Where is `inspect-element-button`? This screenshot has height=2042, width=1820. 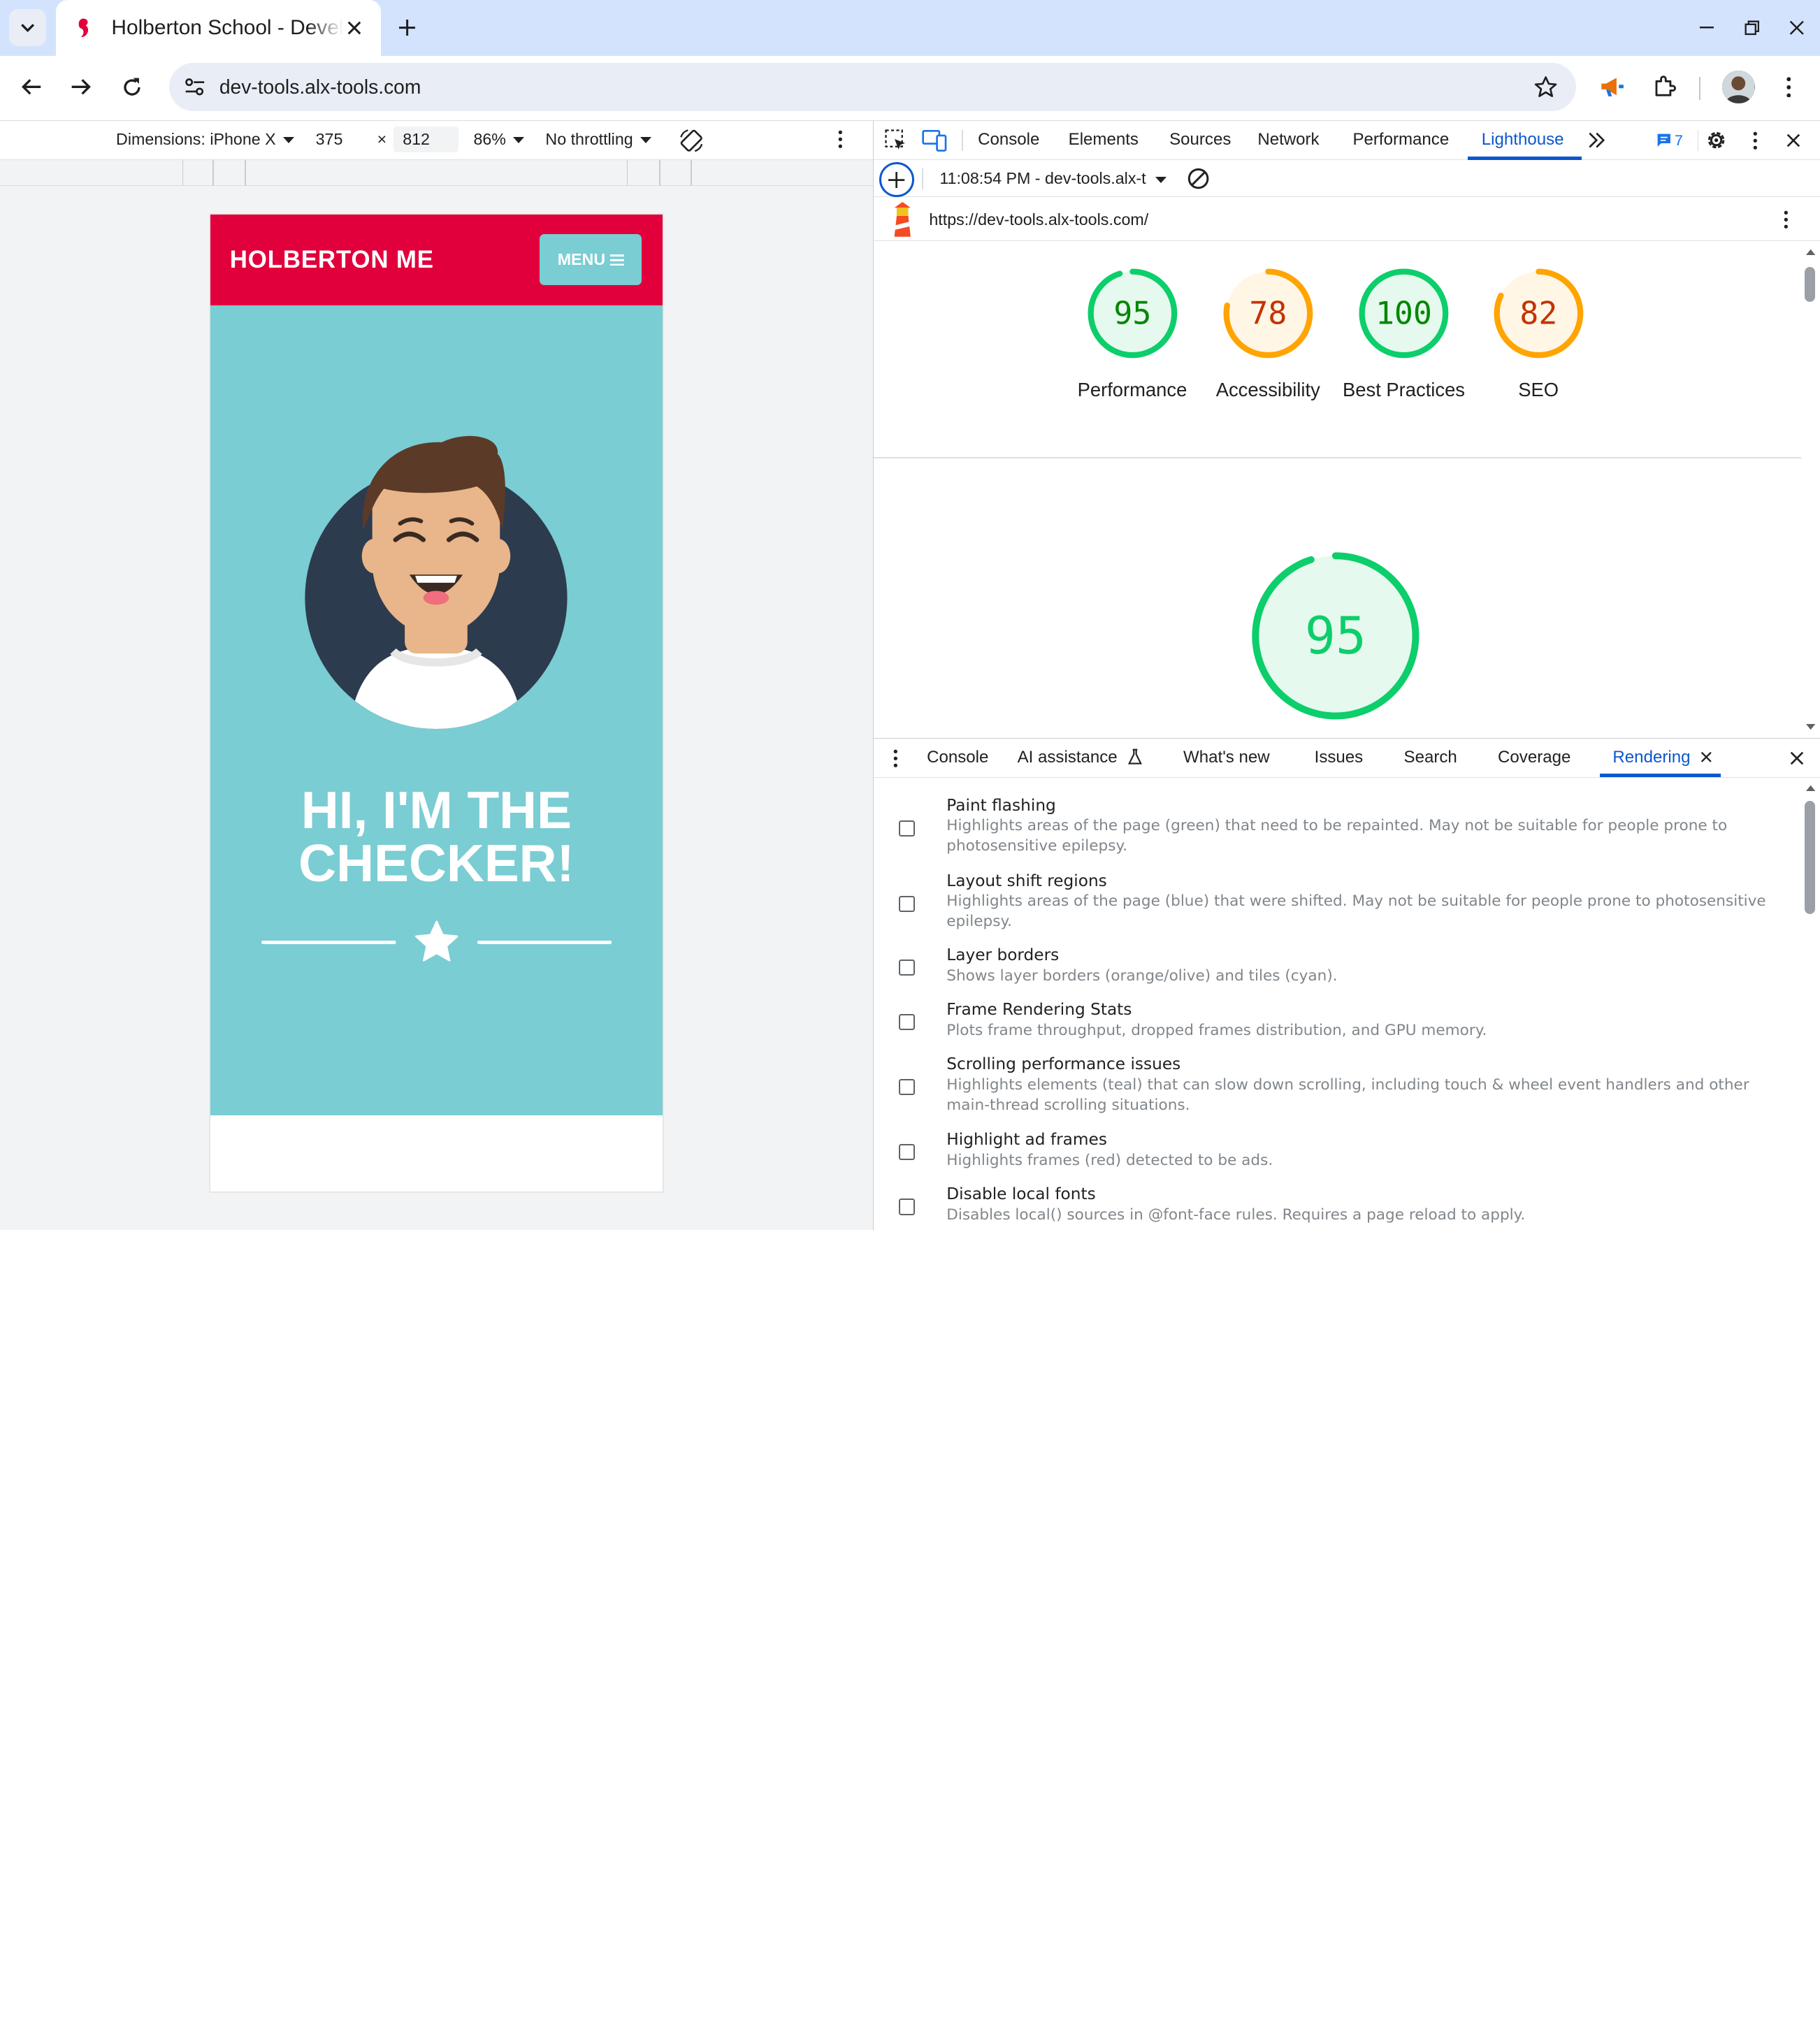
inspect-element-button is located at coordinates (896, 141).